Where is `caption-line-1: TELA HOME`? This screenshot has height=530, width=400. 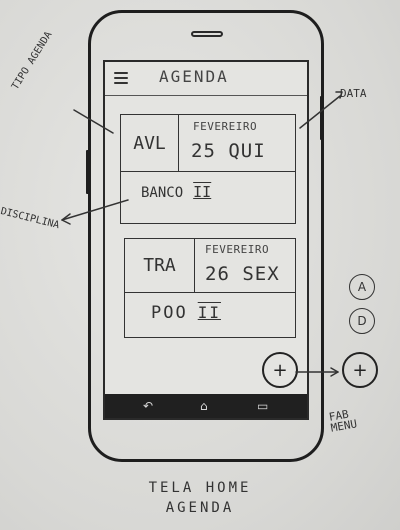 caption-line-1: TELA HOME is located at coordinates (200, 488).